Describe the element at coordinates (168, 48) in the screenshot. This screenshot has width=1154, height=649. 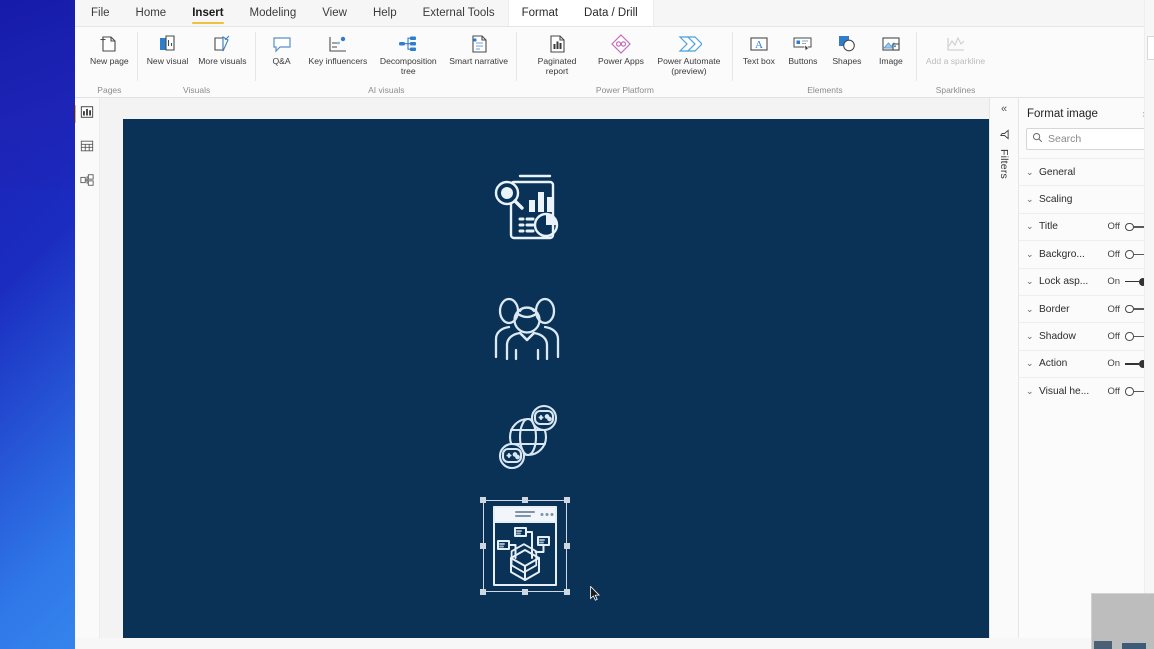
I see `new-visual-button: New visual` at that location.